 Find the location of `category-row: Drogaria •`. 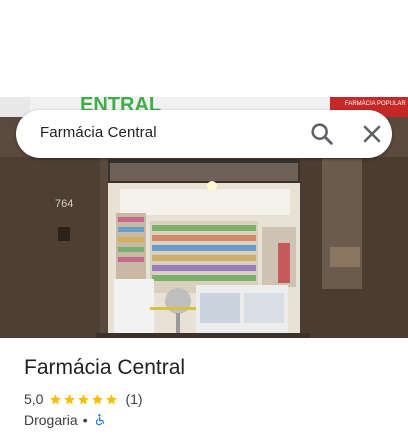

category-row: Drogaria • is located at coordinates (65, 420).